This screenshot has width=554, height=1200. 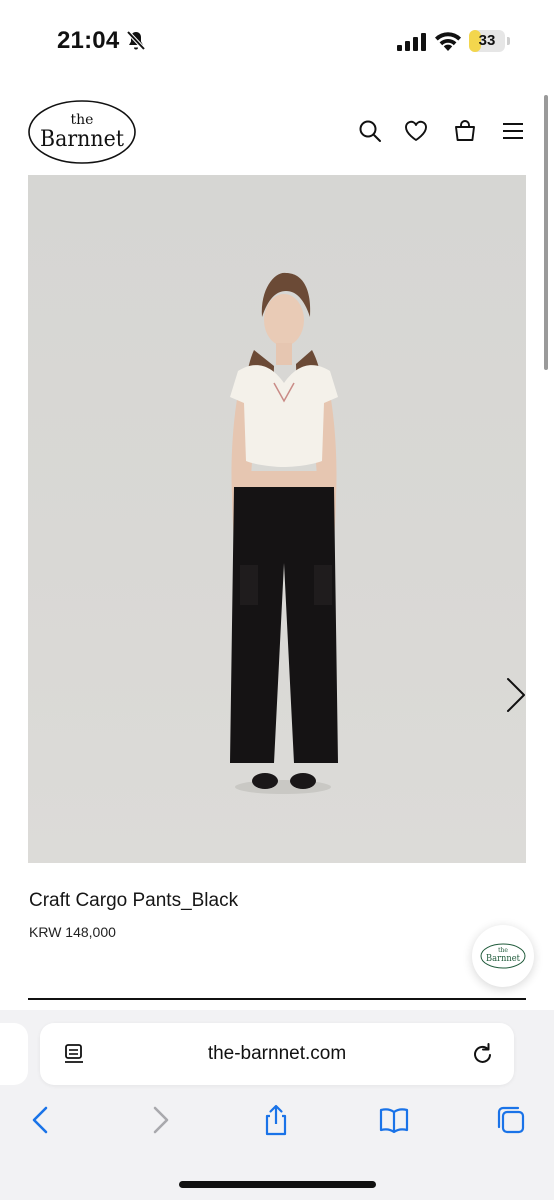 I want to click on status-bar: 21:04 33, so click(x=277, y=42).